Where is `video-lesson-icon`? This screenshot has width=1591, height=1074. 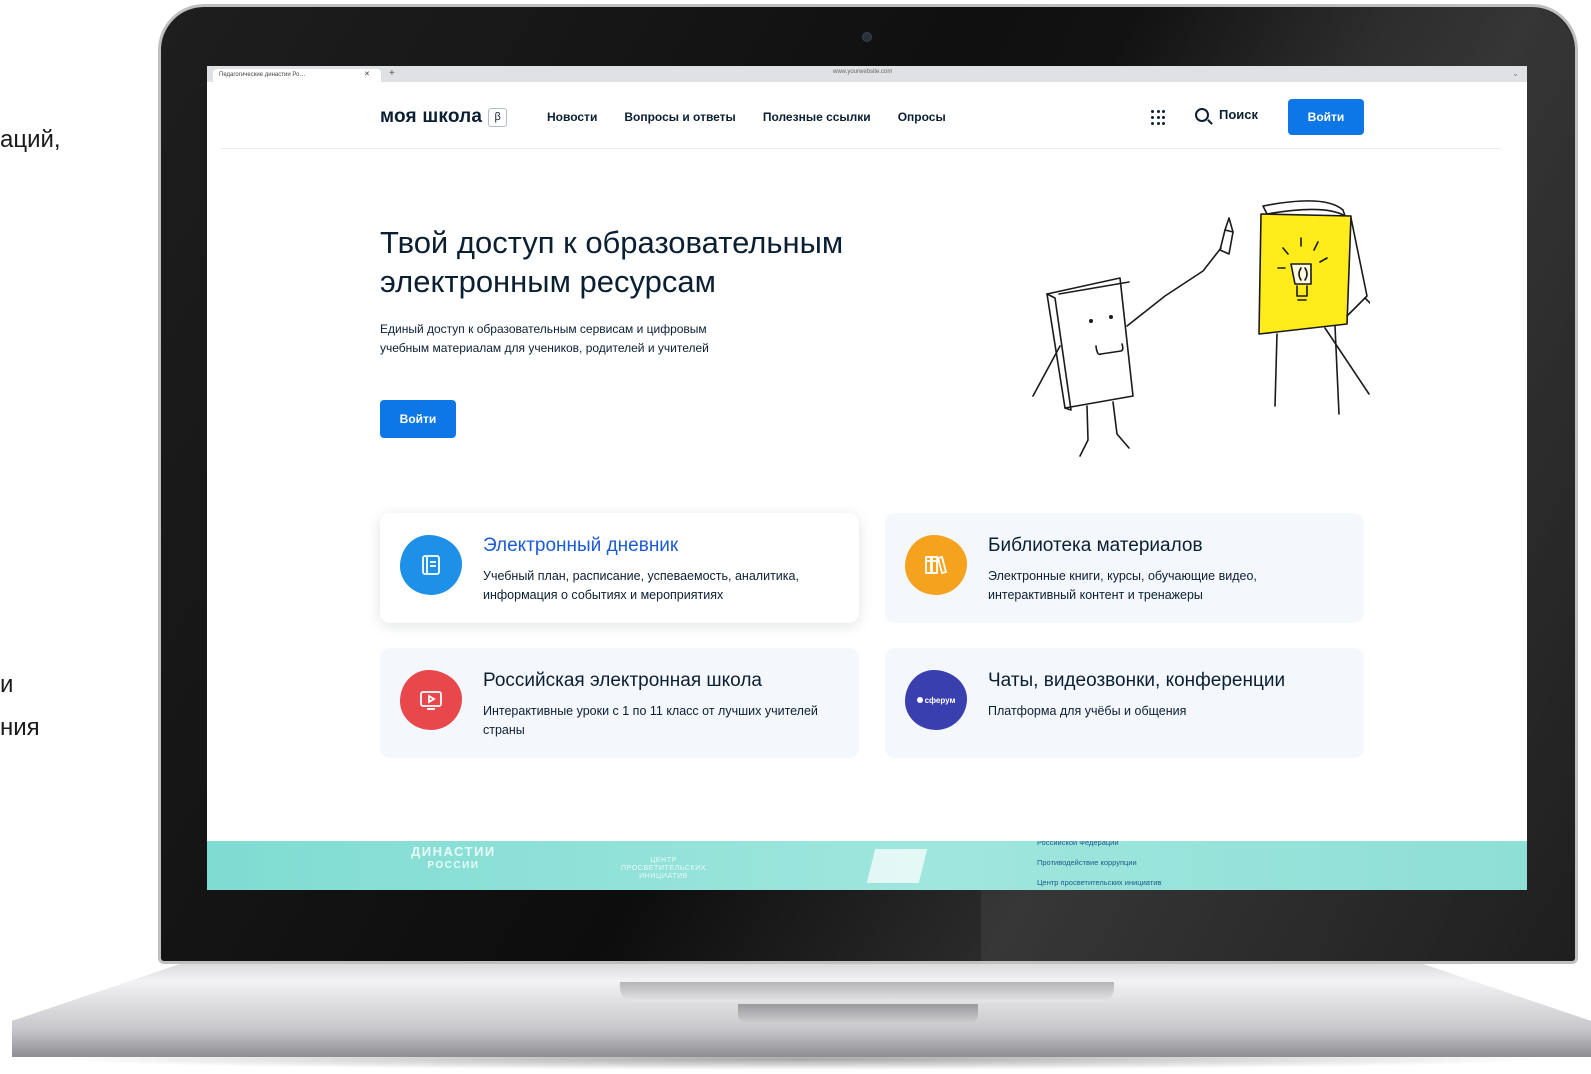
video-lesson-icon is located at coordinates (431, 700).